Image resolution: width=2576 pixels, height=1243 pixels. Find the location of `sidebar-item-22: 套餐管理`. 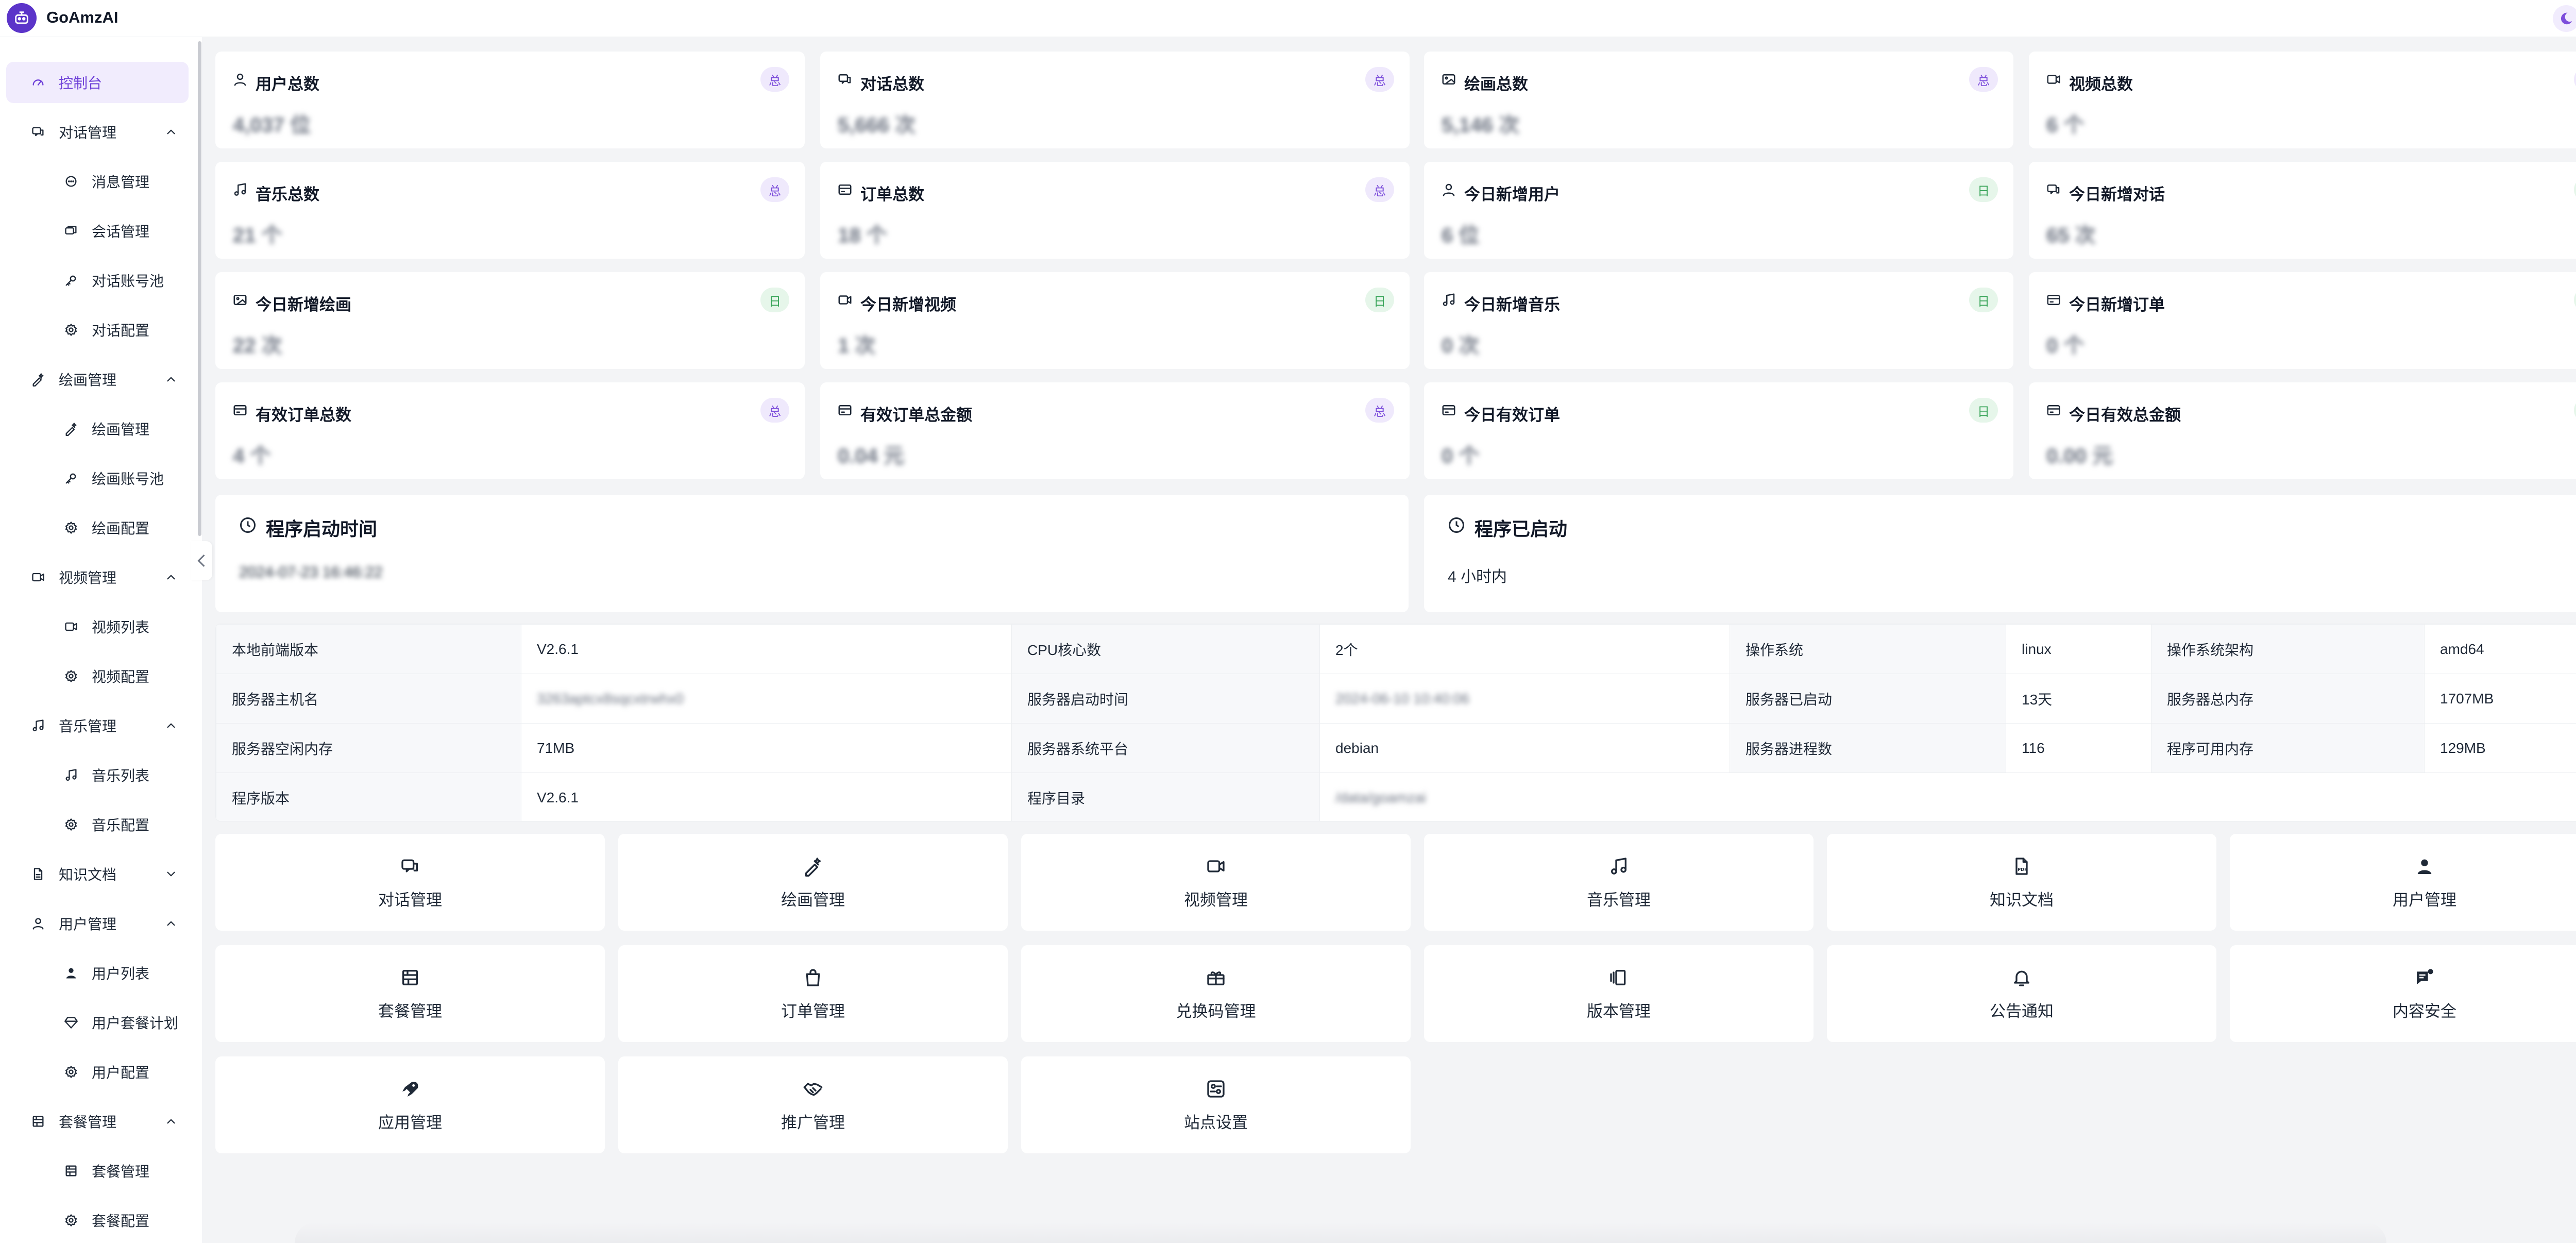

sidebar-item-22: 套餐管理 is located at coordinates (97, 1170).